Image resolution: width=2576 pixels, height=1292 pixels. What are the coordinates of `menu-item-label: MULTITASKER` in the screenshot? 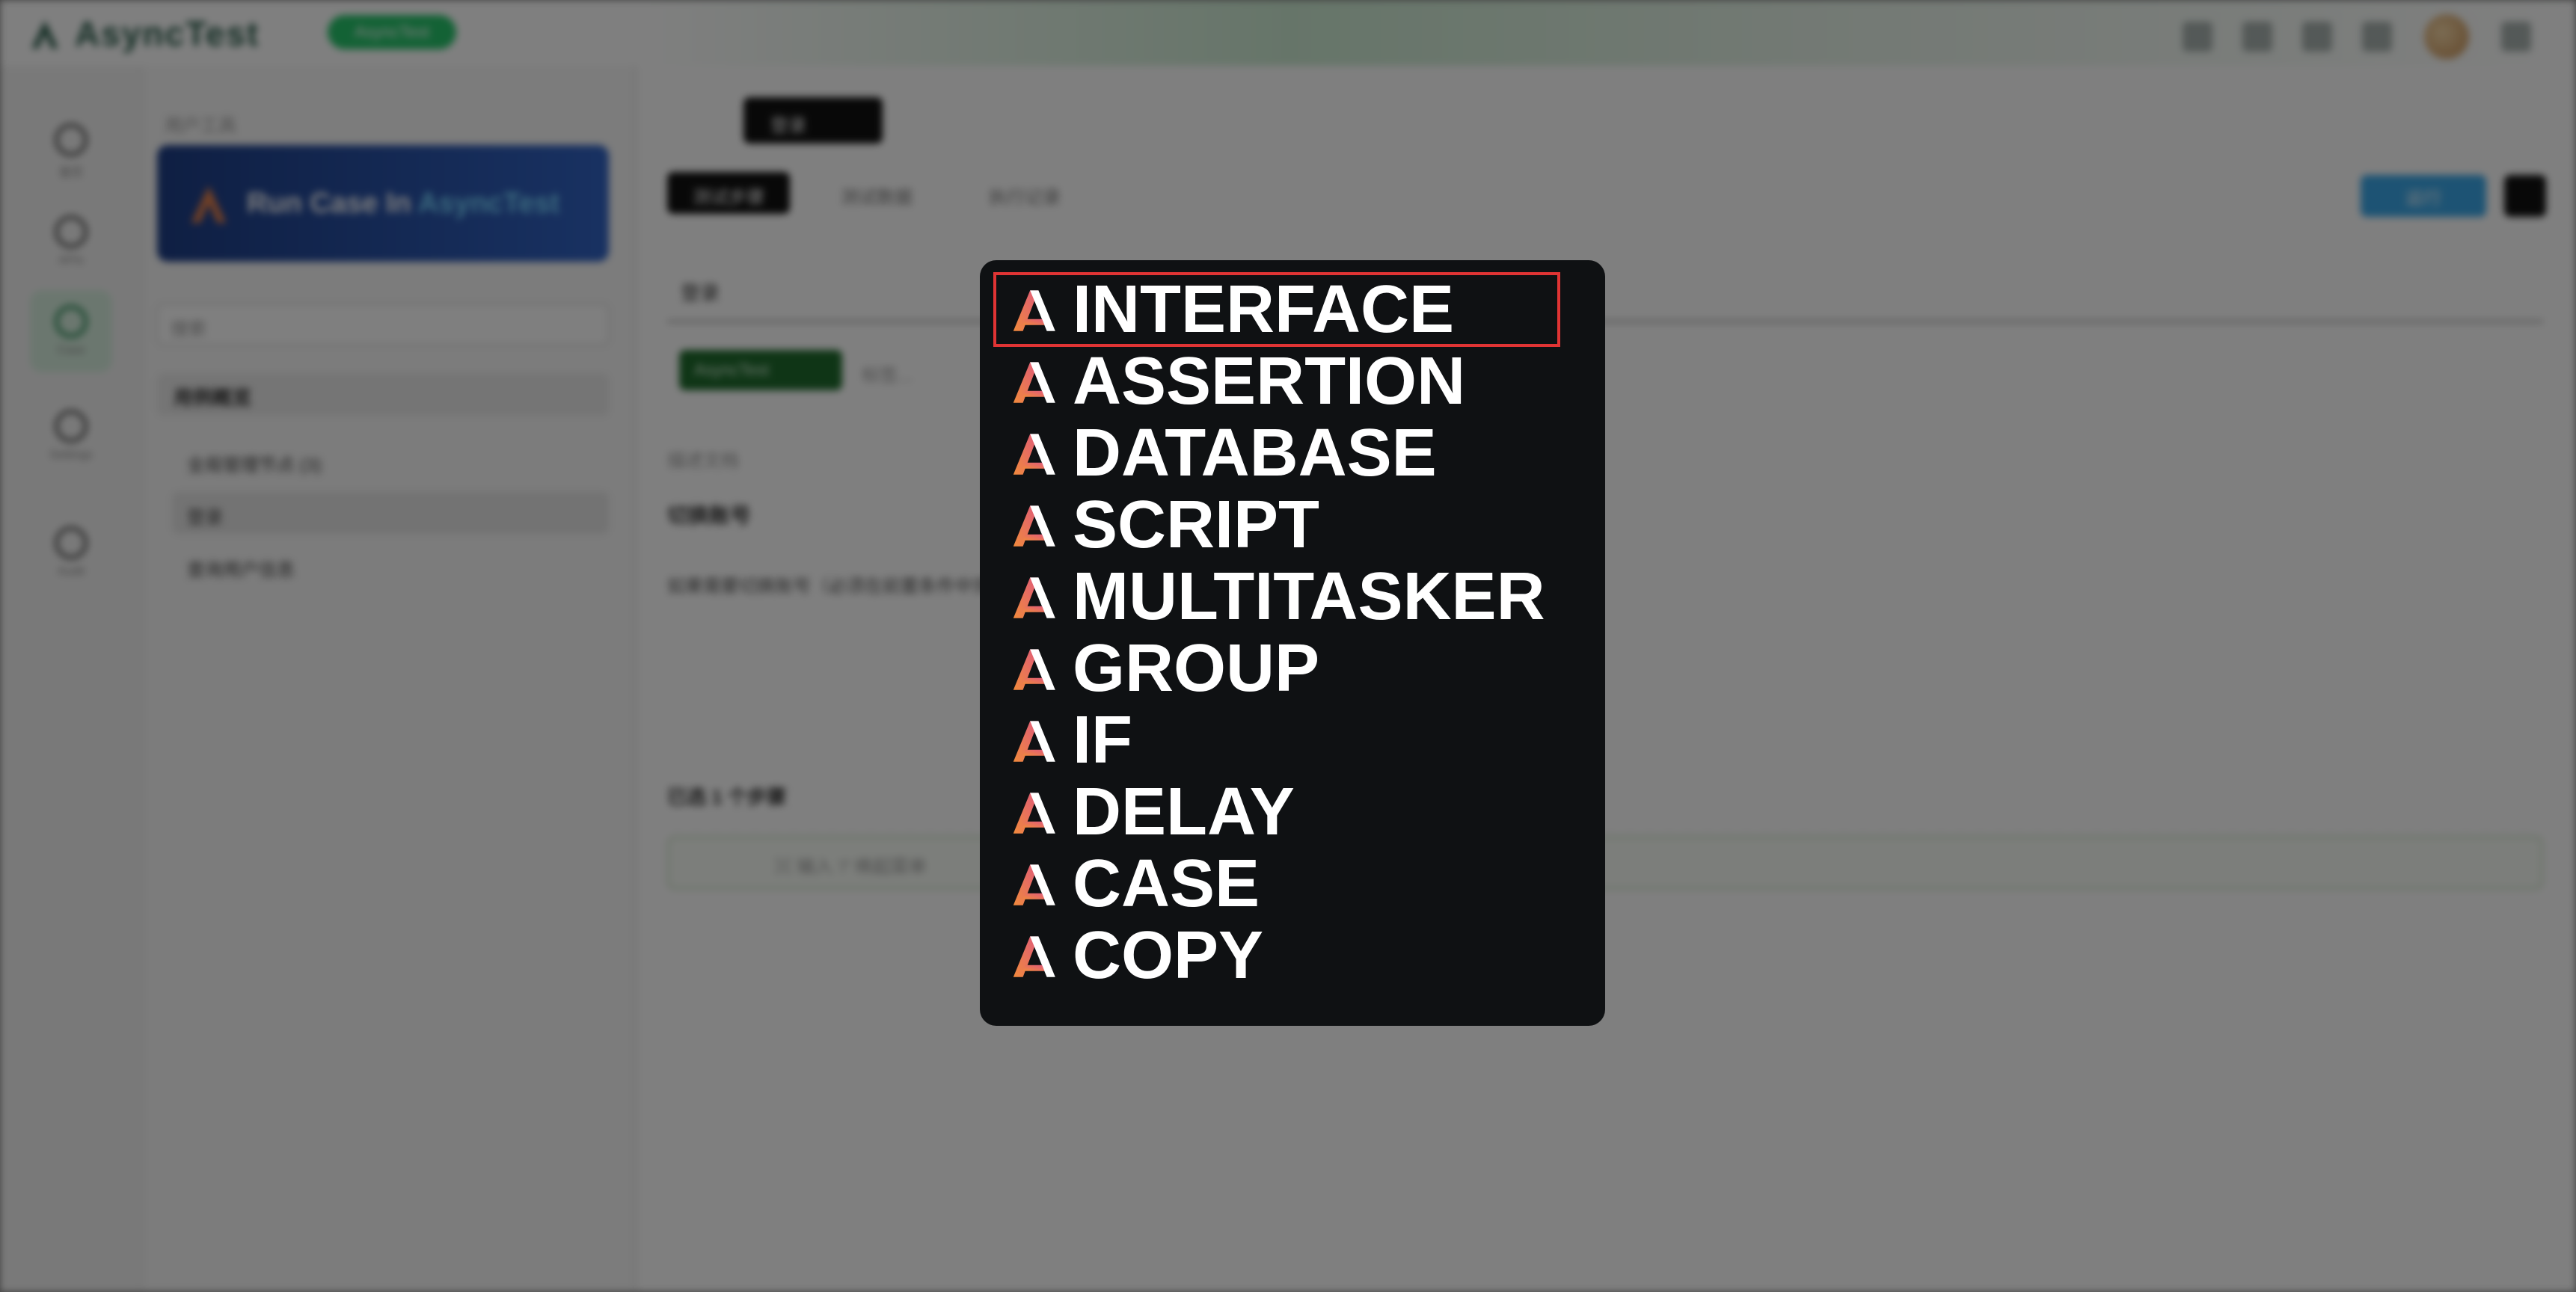 It's located at (1309, 596).